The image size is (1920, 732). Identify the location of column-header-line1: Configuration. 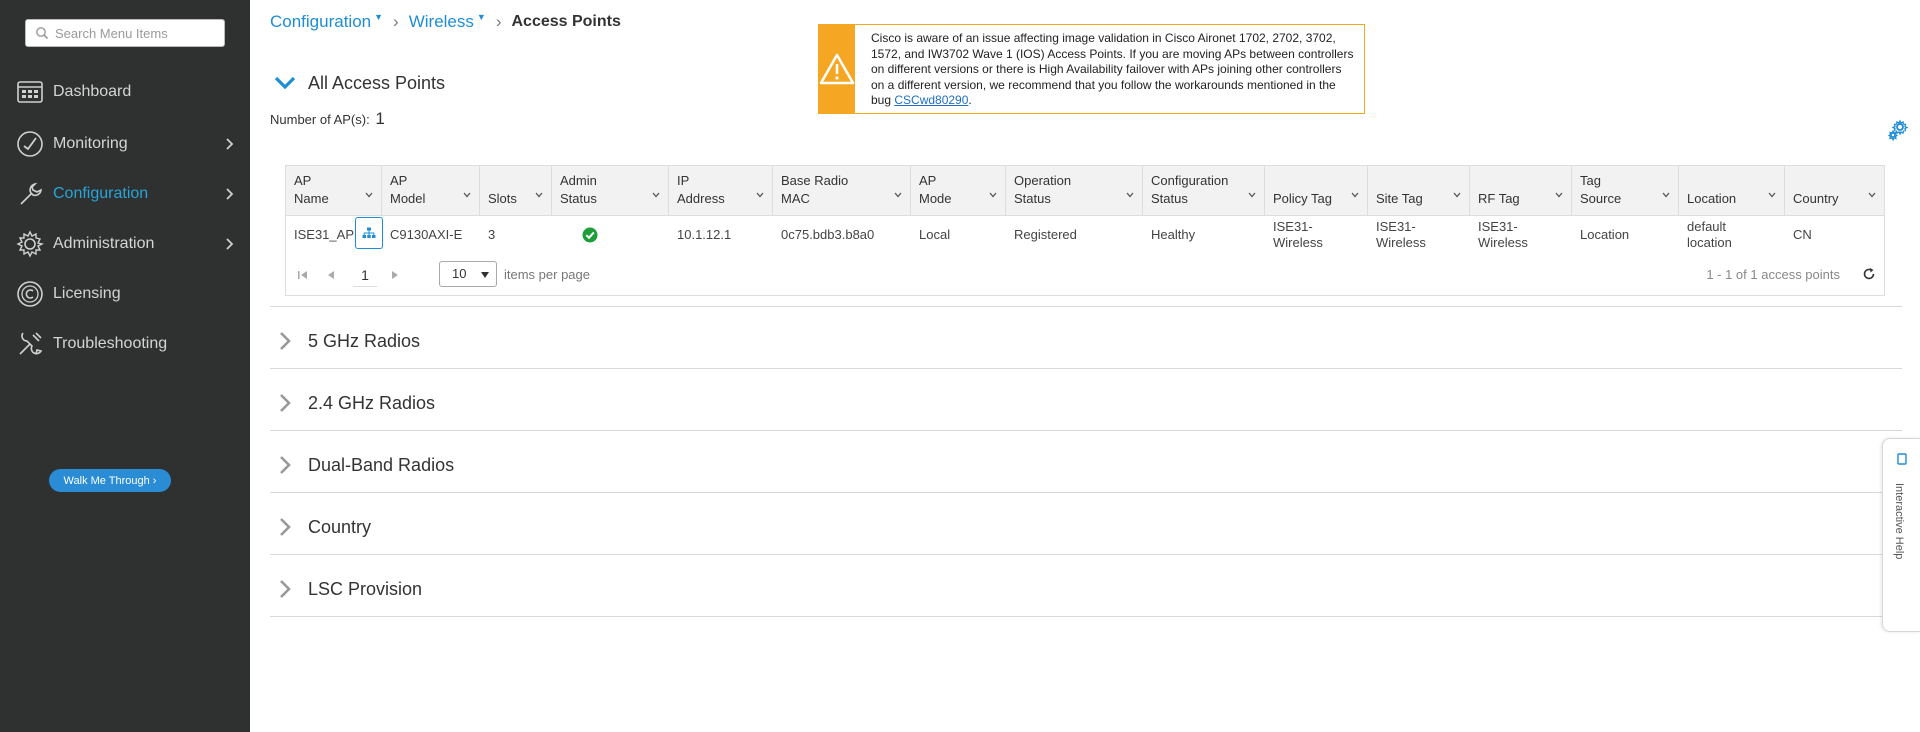
(1190, 180).